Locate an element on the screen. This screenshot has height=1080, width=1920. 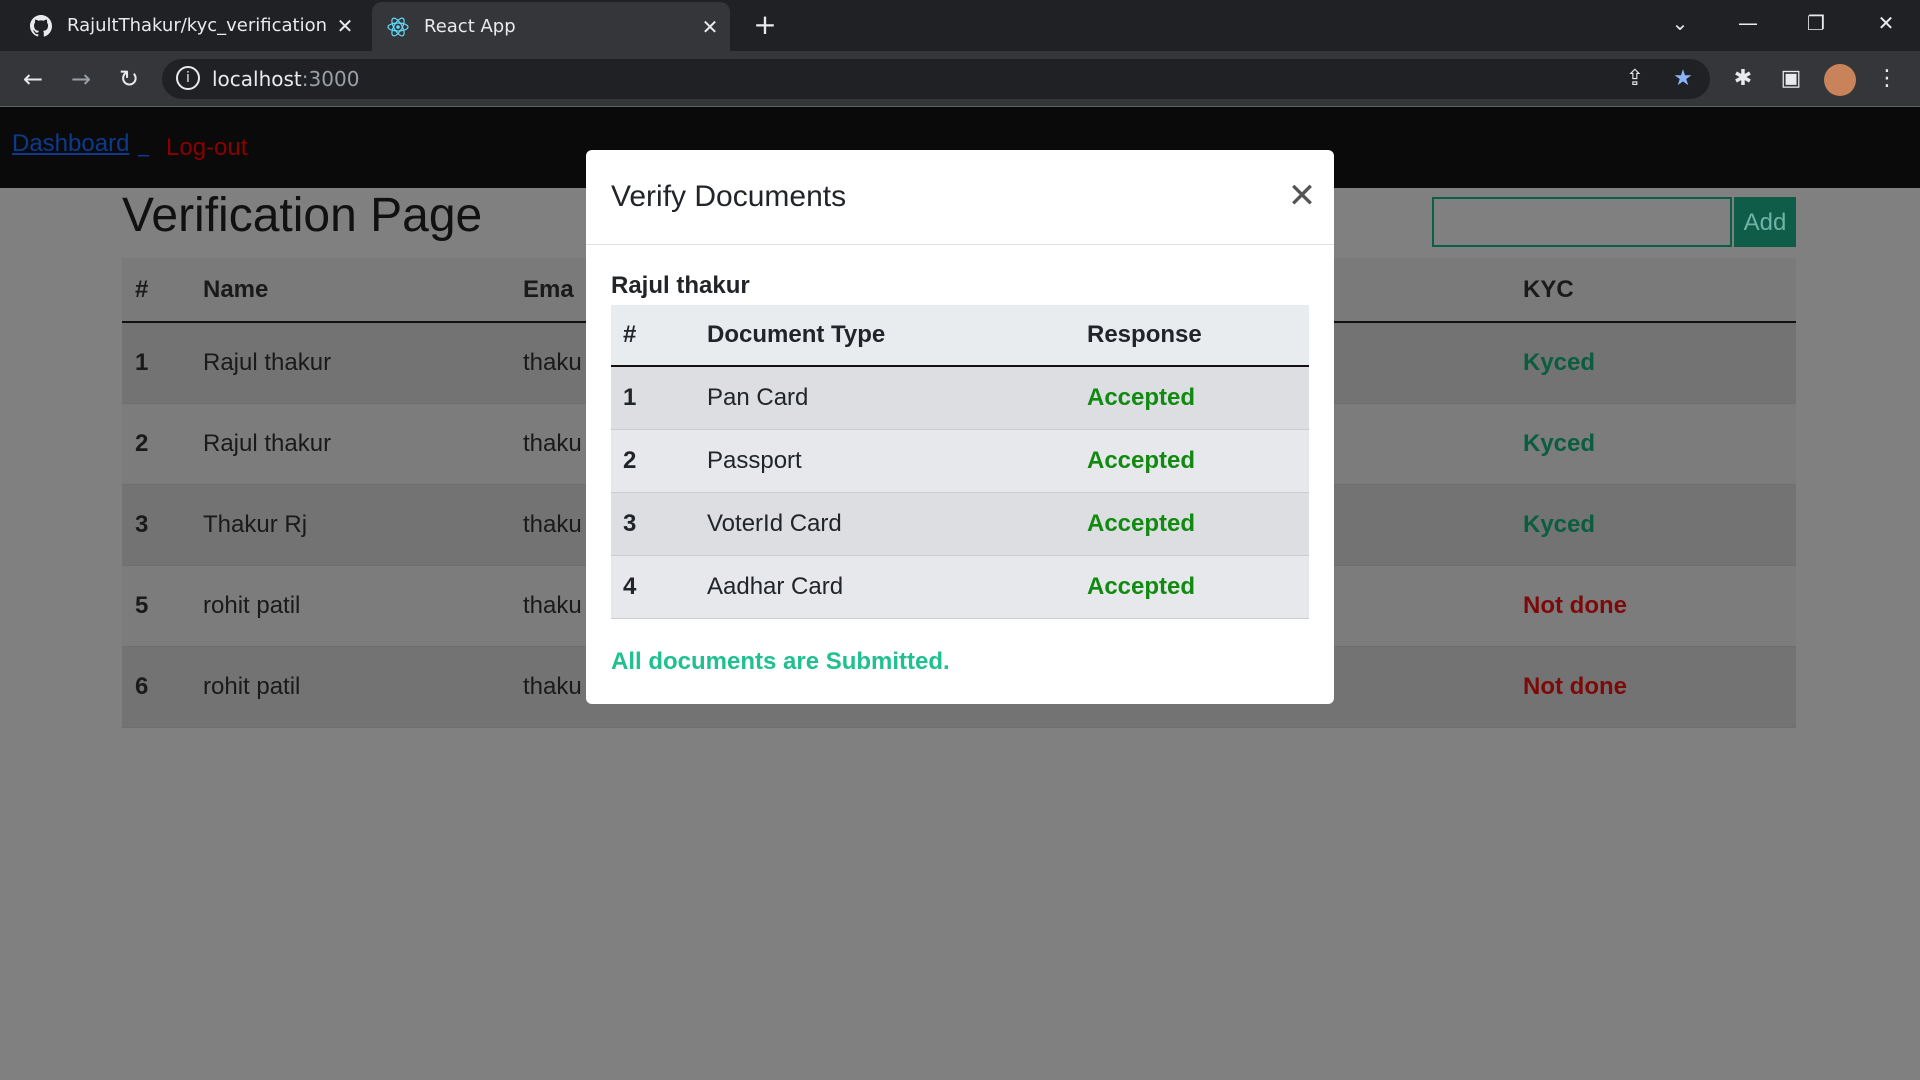
restore-icon: ❐ is located at coordinates (1816, 23).